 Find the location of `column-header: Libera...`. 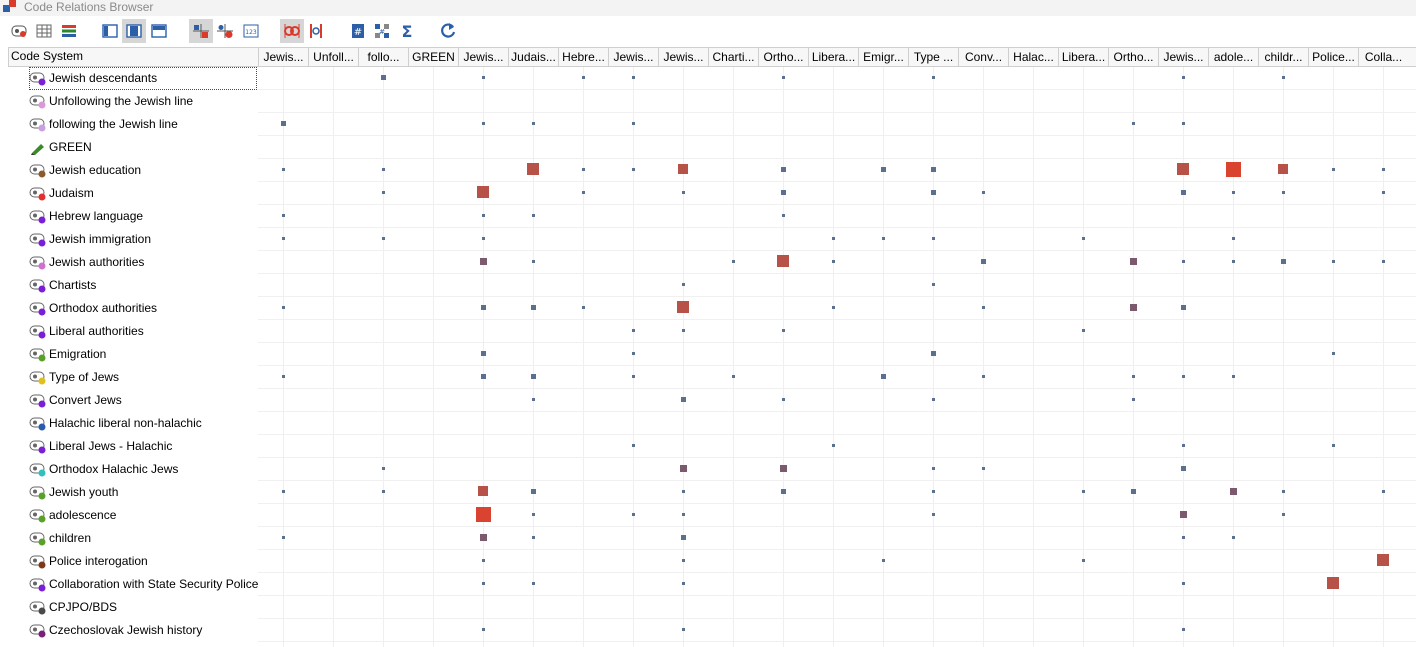

column-header: Libera... is located at coordinates (833, 57).